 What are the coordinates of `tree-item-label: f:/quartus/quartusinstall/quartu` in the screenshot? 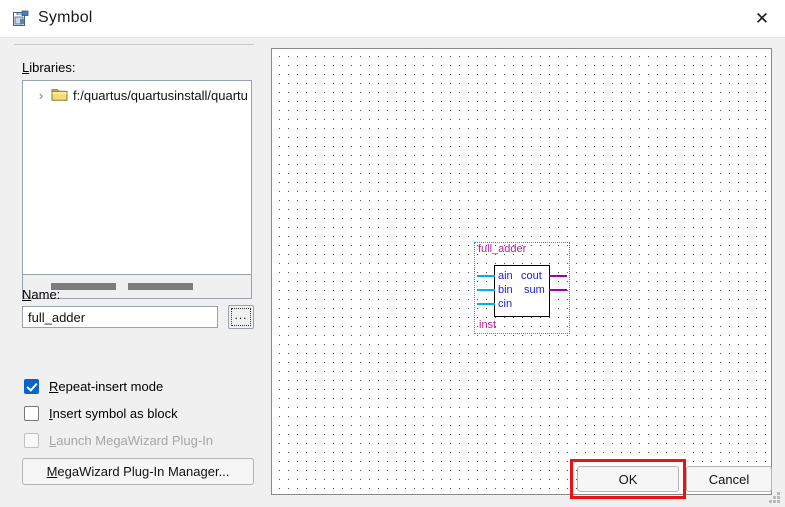 It's located at (160, 95).